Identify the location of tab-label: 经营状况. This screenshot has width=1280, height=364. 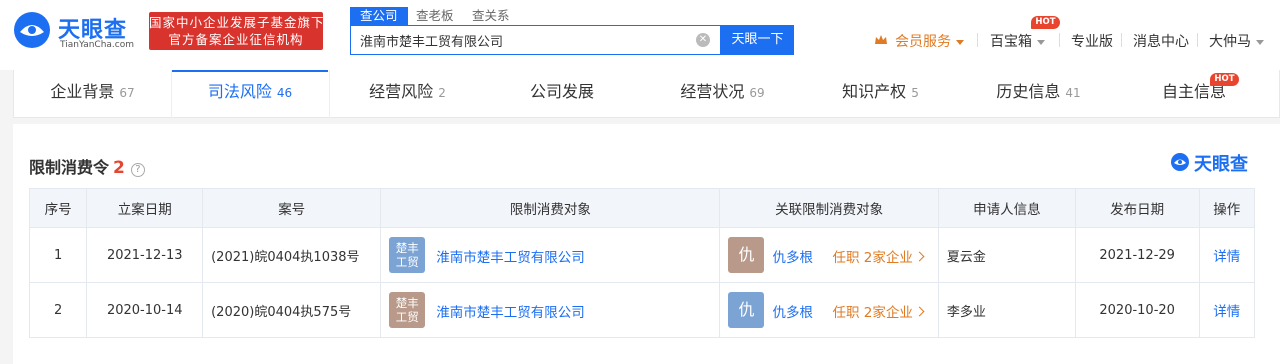
(712, 91).